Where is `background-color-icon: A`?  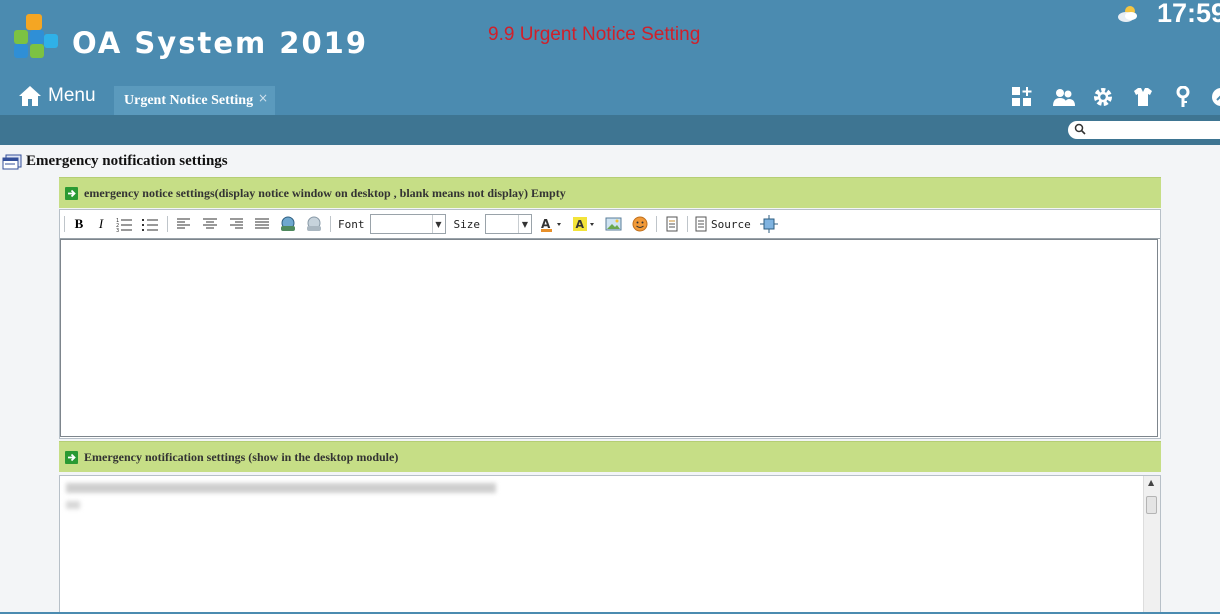 background-color-icon: A is located at coordinates (585, 224).